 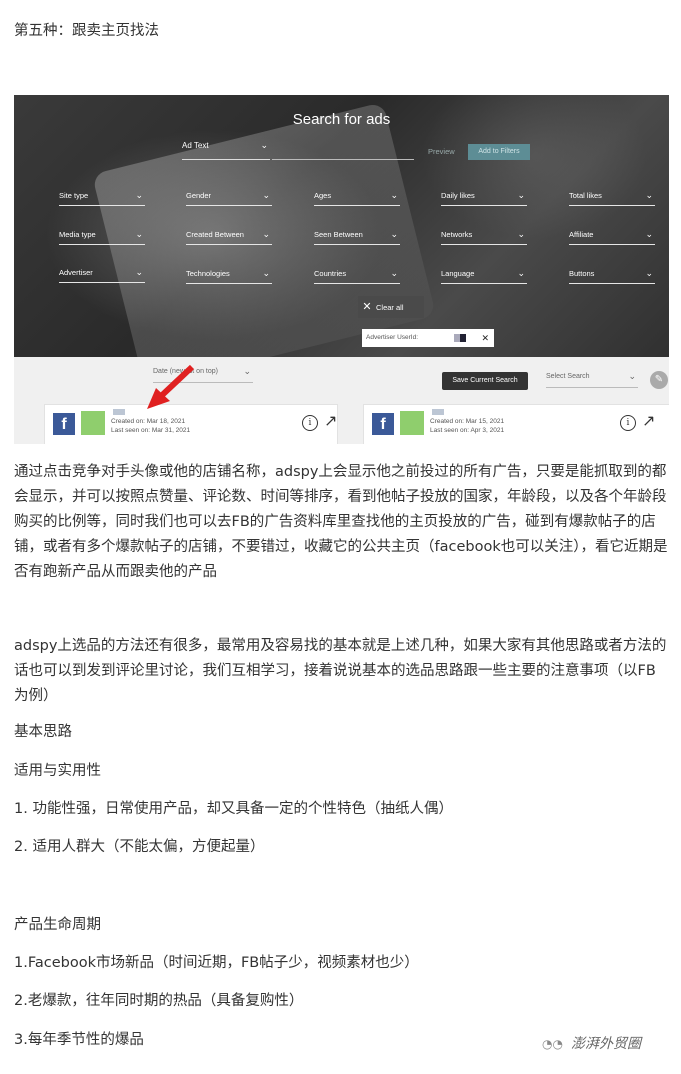 What do you see at coordinates (57, 771) in the screenshot?
I see `subheading-applicability: 适用与实用性` at bounding box center [57, 771].